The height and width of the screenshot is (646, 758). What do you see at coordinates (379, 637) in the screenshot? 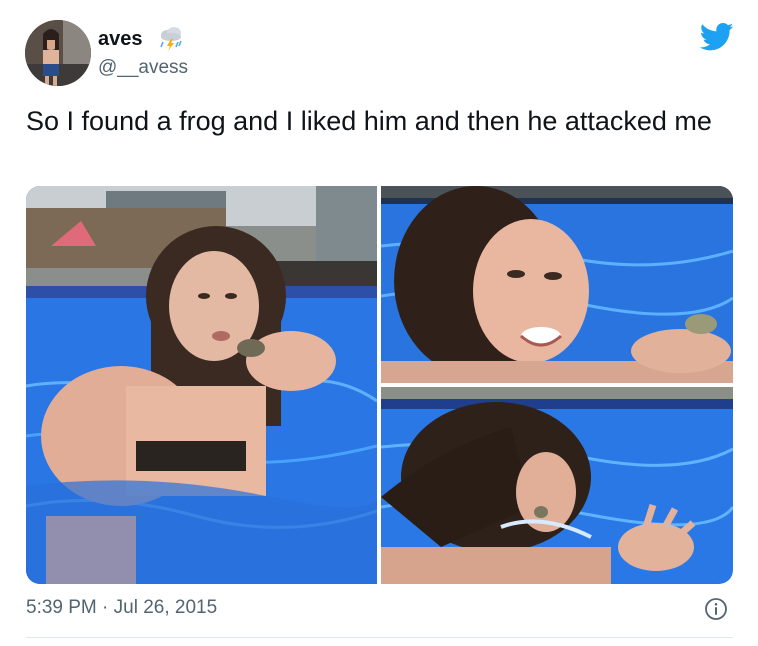
I see `divider` at bounding box center [379, 637].